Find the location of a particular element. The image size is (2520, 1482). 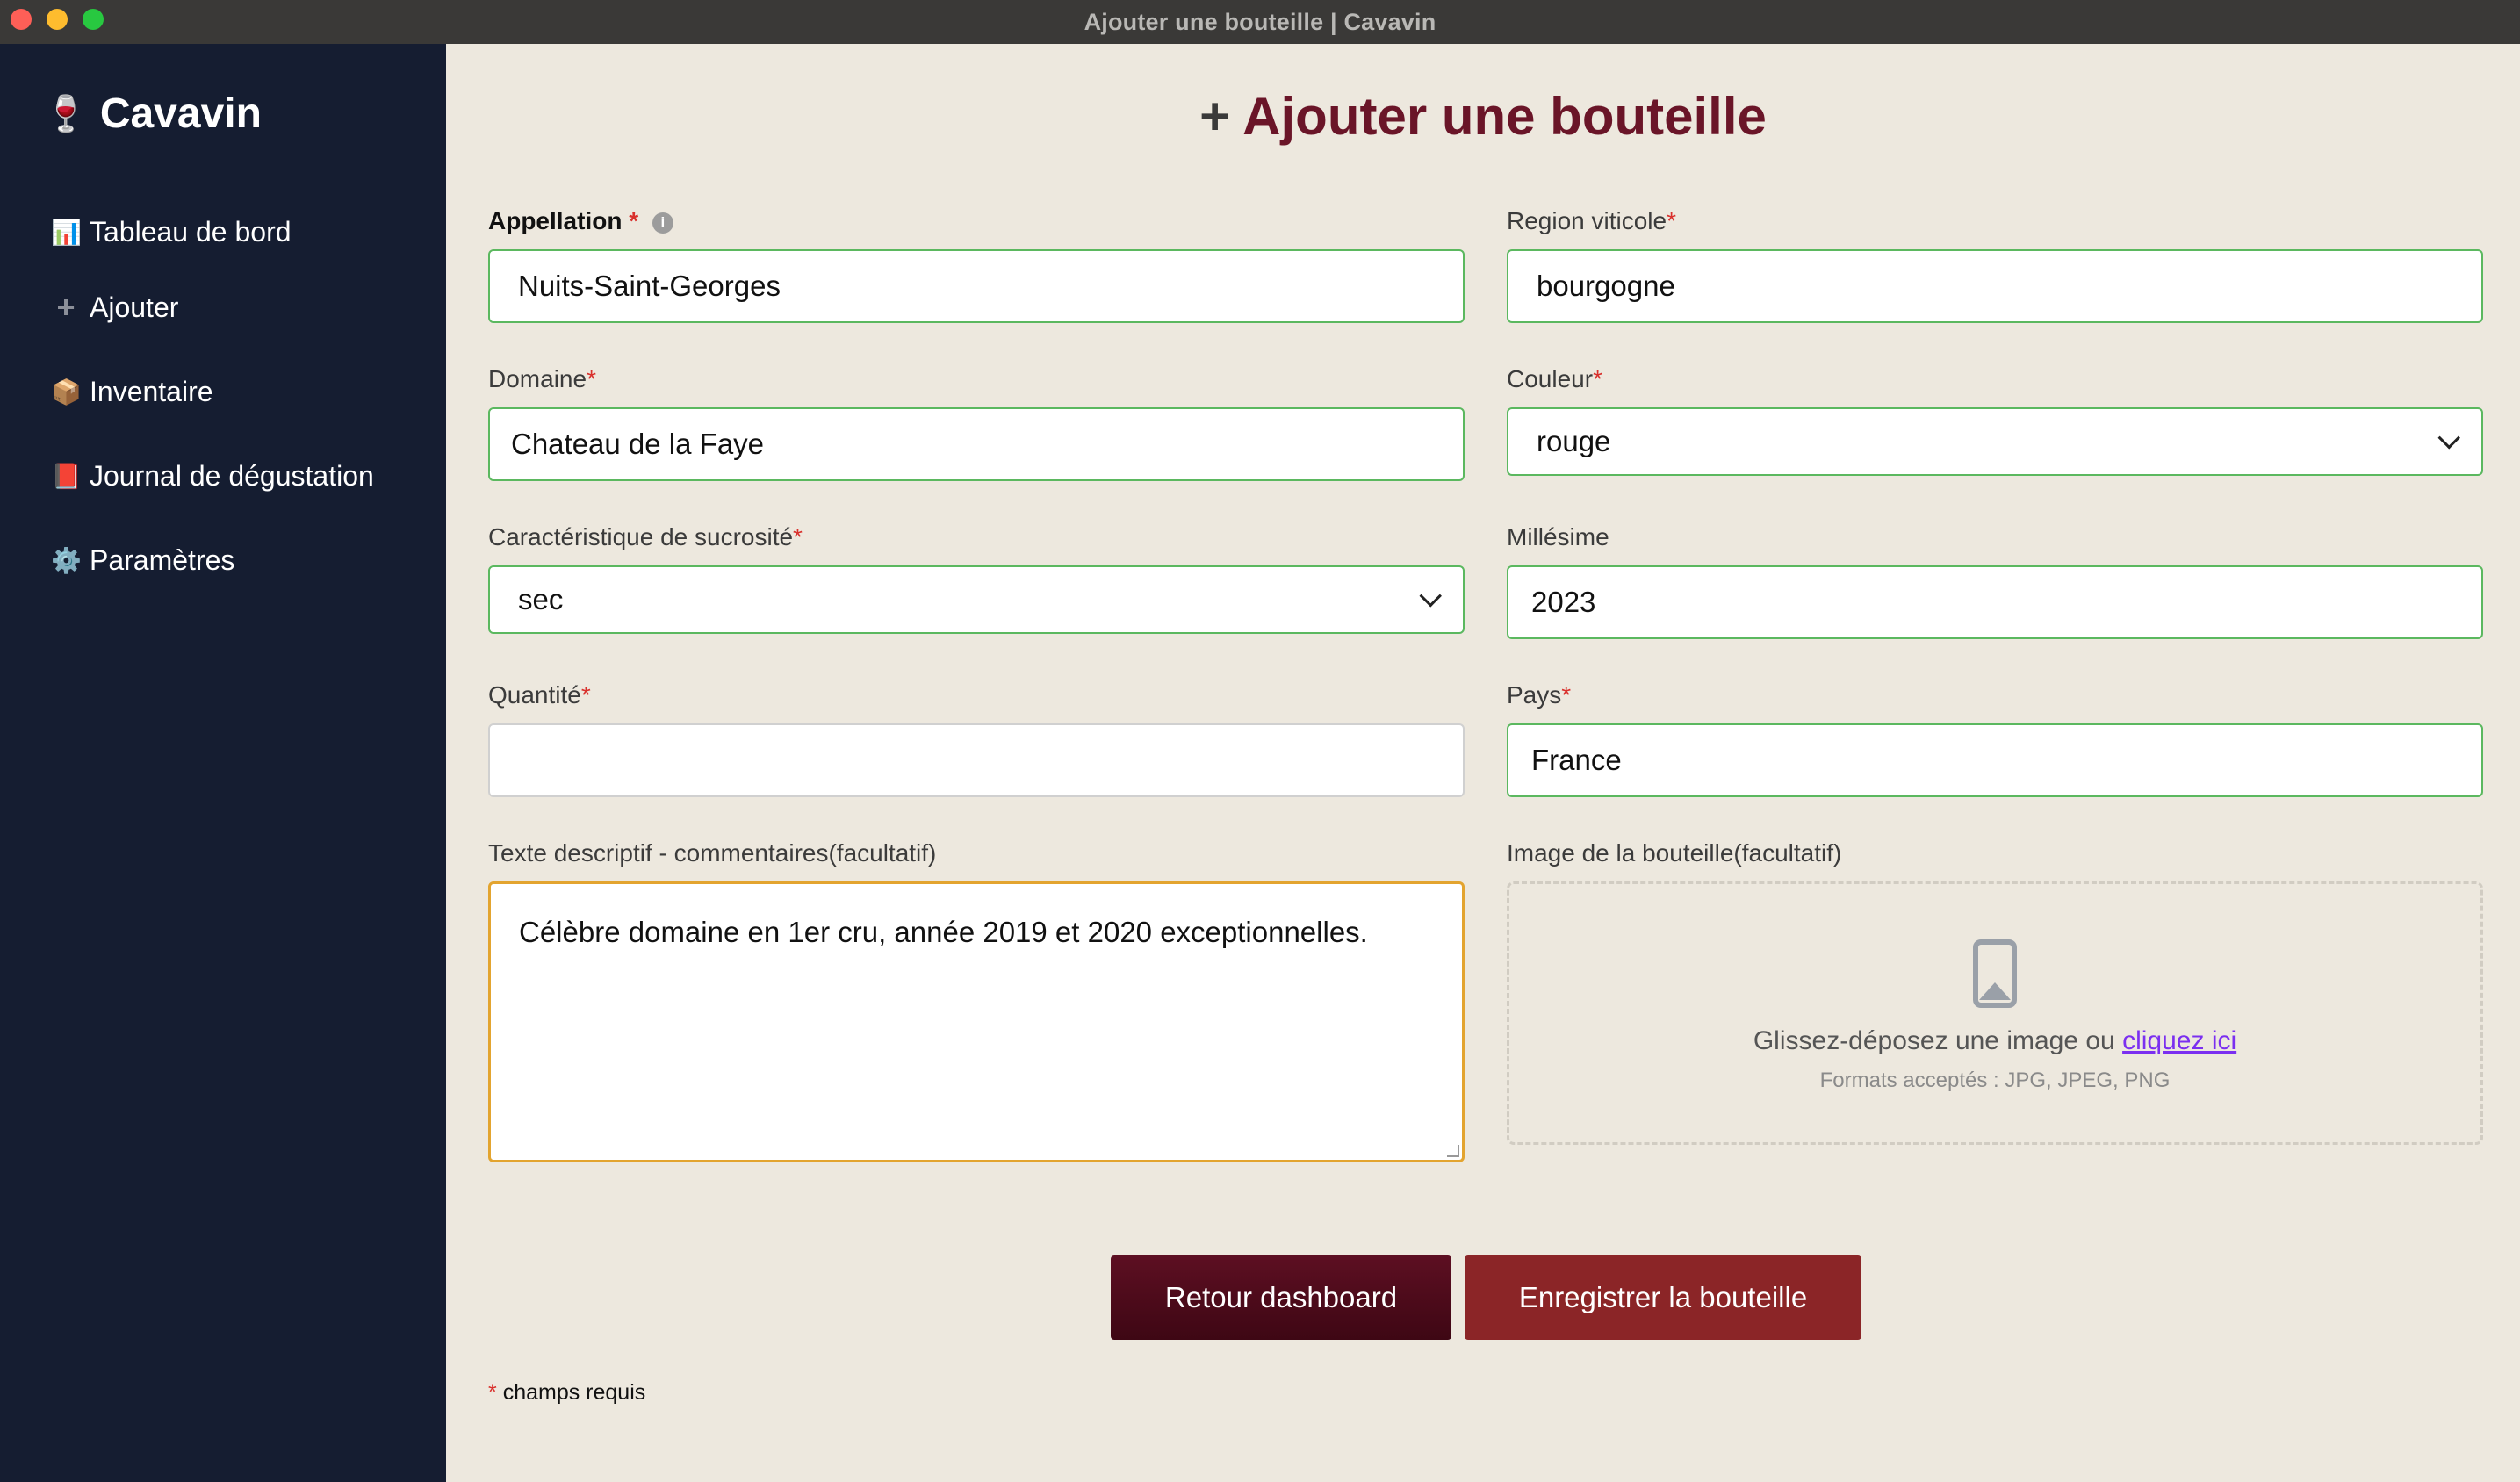

millesime-field-group: Millésime 2023 is located at coordinates (1995, 579).